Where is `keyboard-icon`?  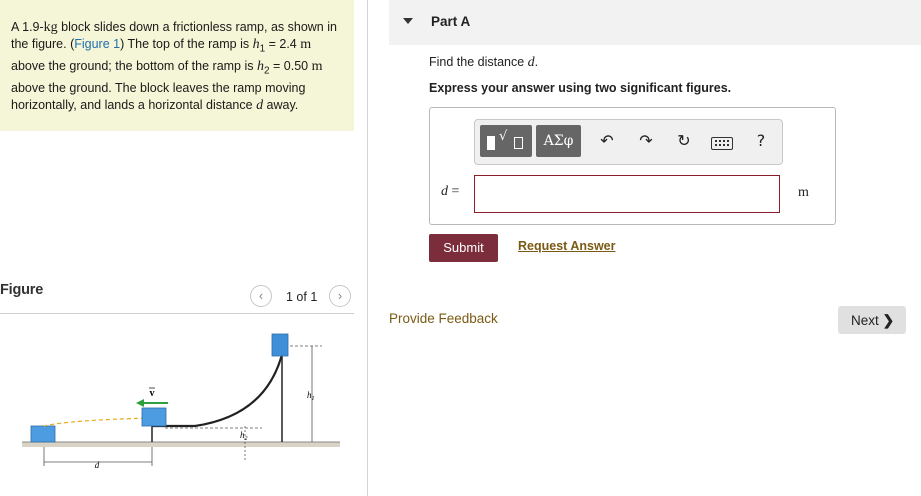 keyboard-icon is located at coordinates (722, 143).